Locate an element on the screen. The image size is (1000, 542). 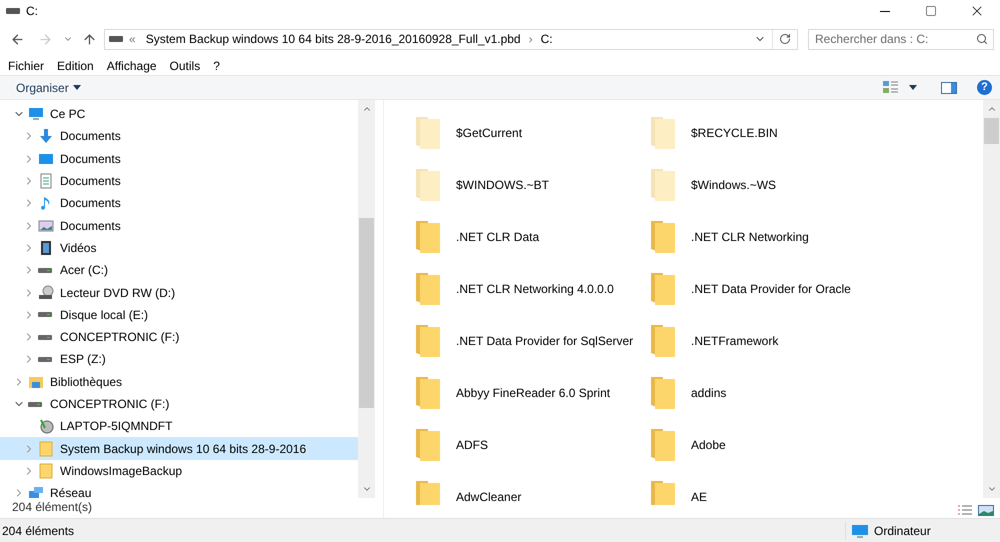
tree-item: Lecteur DVD RW (D:) is located at coordinates (179, 292).